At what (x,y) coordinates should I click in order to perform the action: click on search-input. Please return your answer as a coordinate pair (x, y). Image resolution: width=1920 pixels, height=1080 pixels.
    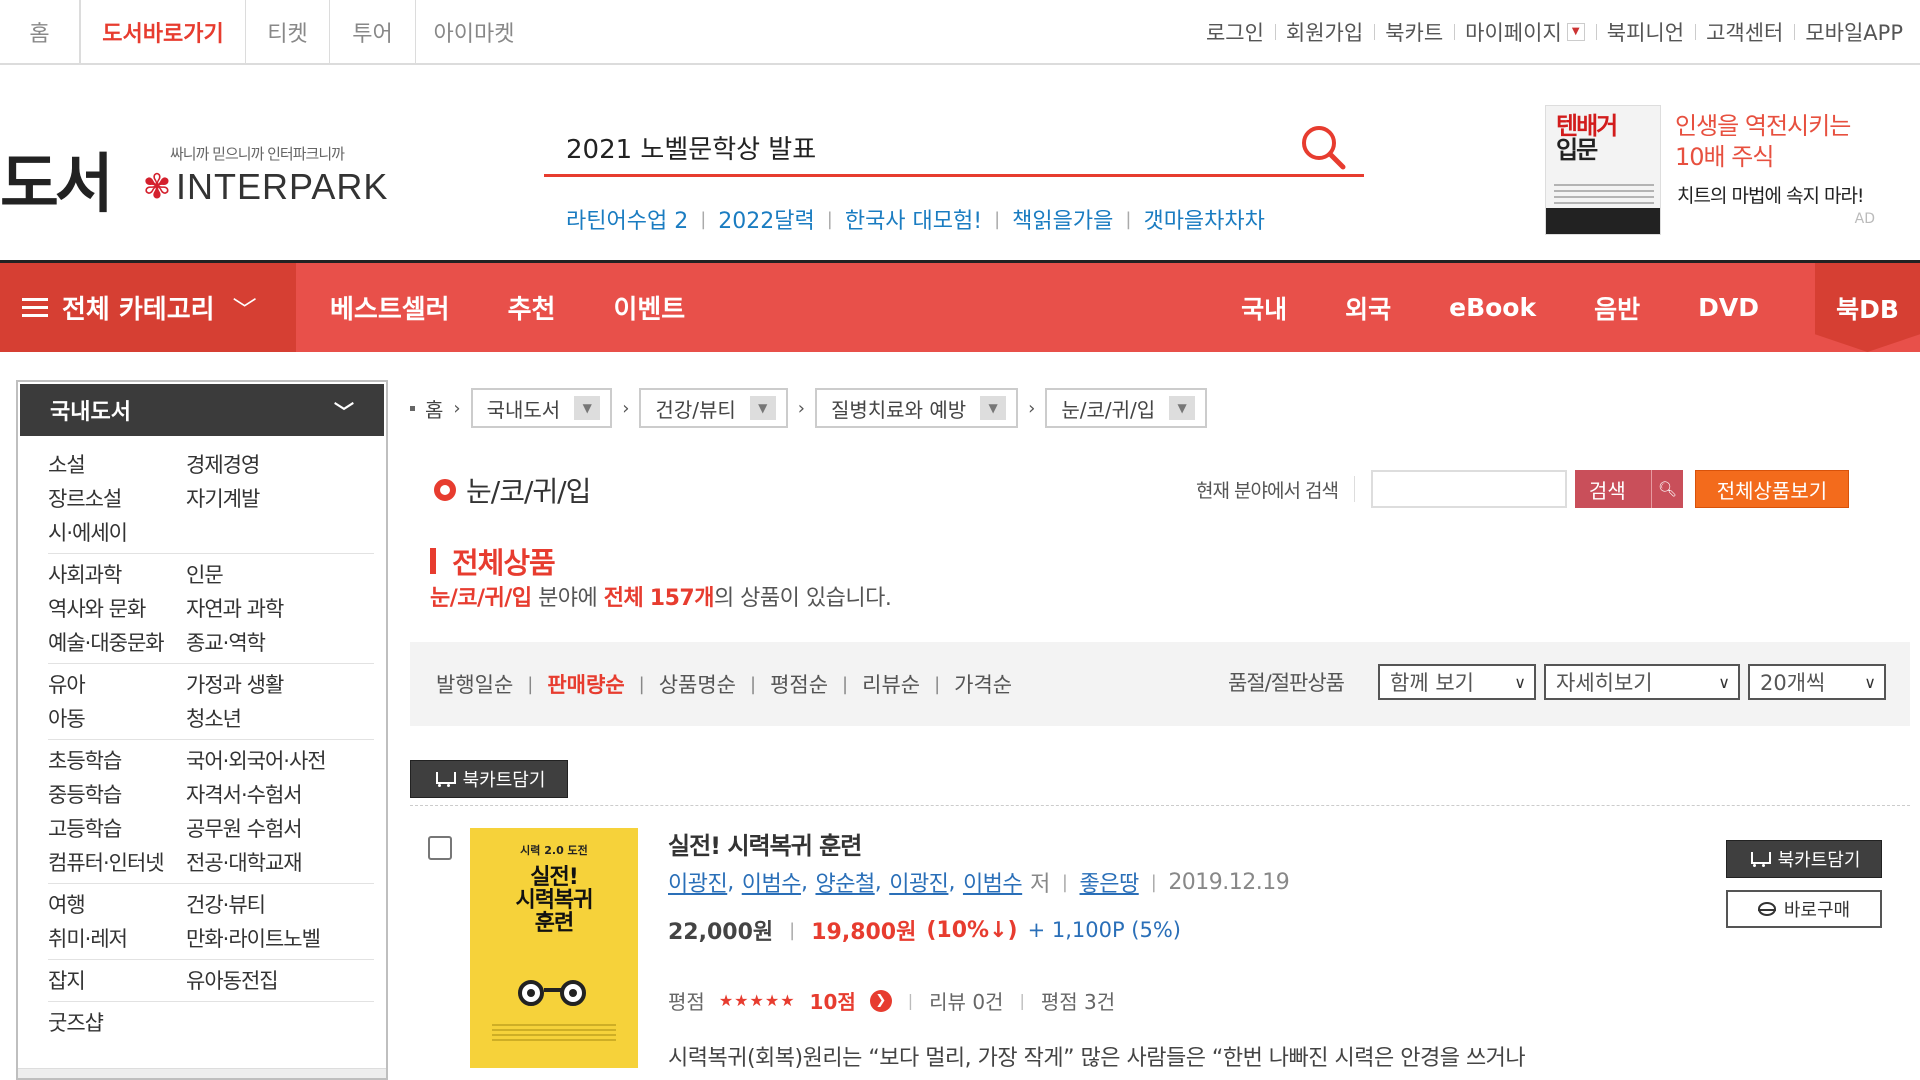
    Looking at the image, I should click on (916, 147).